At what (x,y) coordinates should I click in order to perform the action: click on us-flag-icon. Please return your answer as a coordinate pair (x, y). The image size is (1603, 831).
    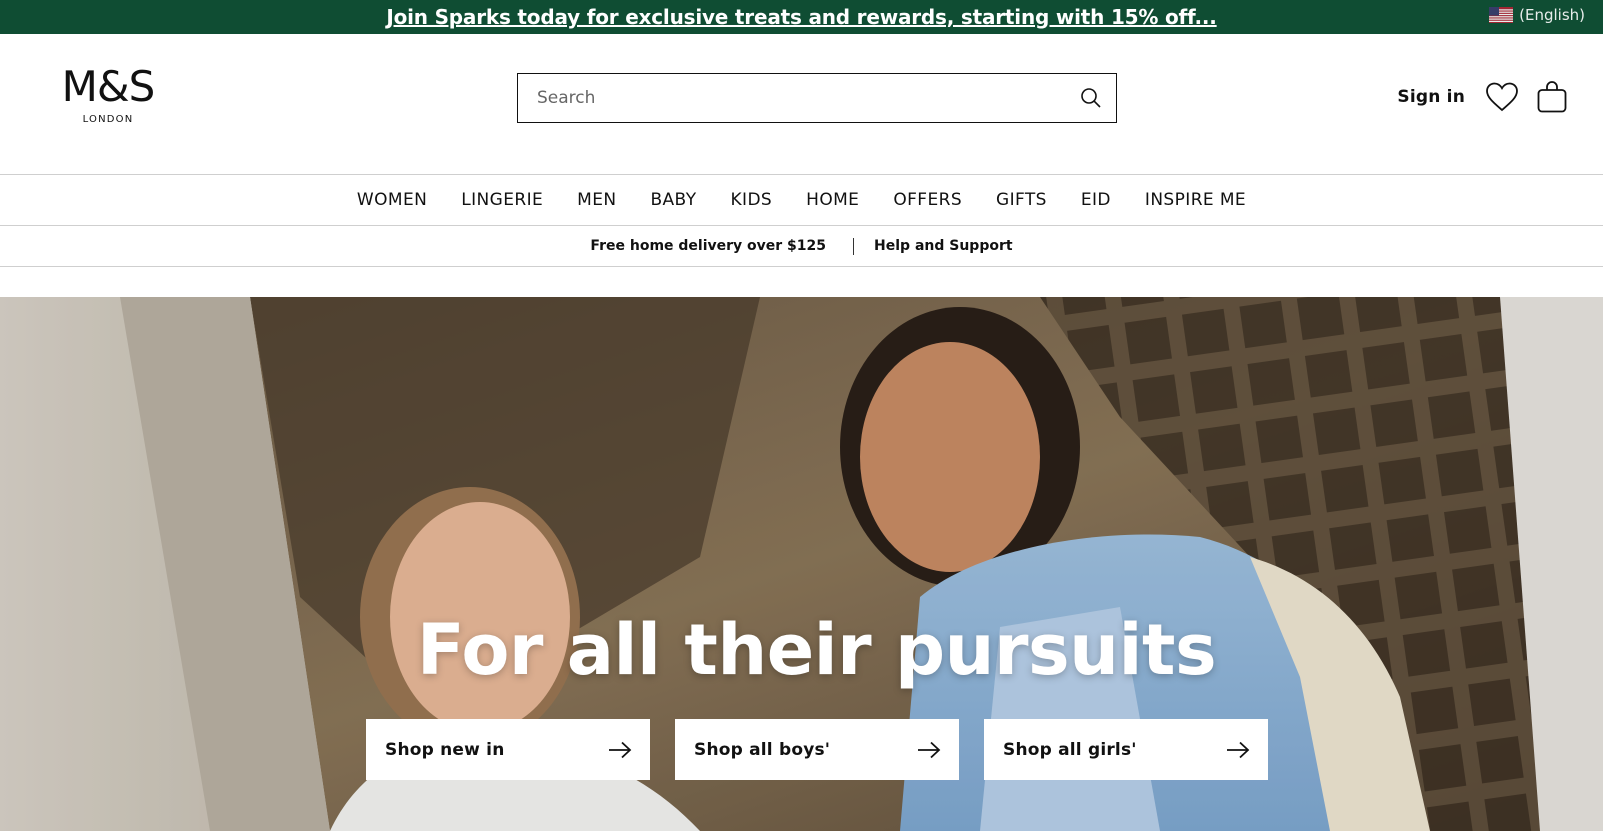
    Looking at the image, I should click on (1501, 15).